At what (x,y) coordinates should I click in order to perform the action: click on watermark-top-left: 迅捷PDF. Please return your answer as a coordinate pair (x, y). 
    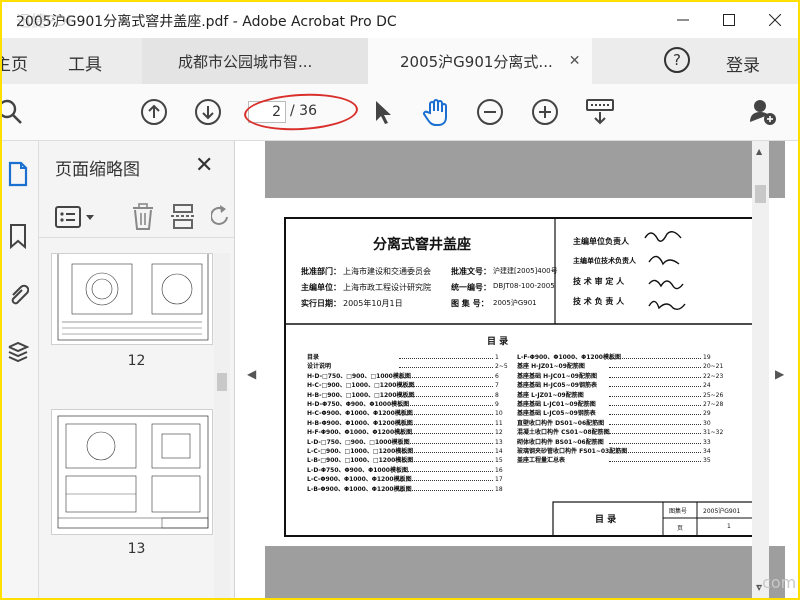
    Looking at the image, I should click on (46, 21).